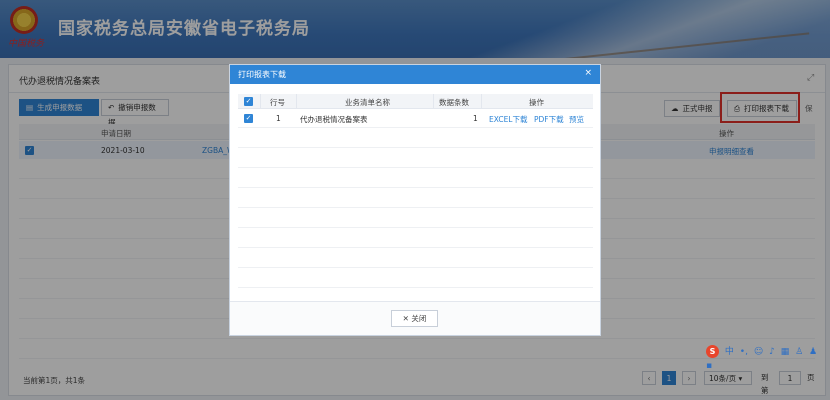  What do you see at coordinates (277, 102) in the screenshot?
I see `col-row-no: 行号` at bounding box center [277, 102].